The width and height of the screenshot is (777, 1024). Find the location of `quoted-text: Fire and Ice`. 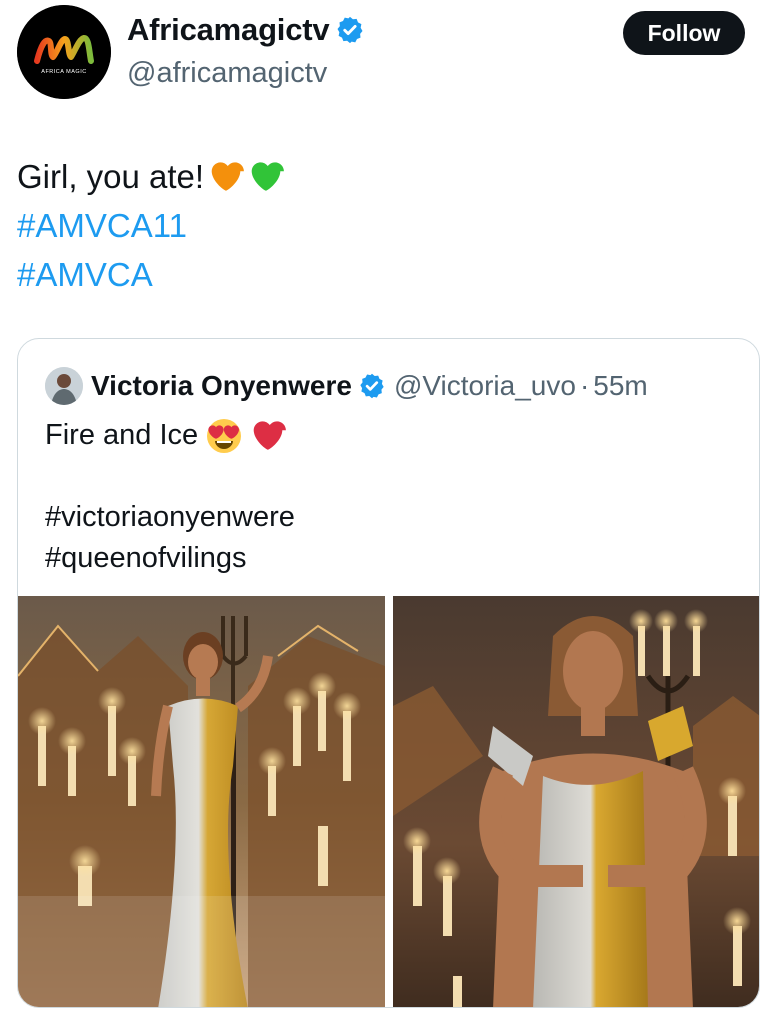

quoted-text: Fire and Ice is located at coordinates (122, 435).